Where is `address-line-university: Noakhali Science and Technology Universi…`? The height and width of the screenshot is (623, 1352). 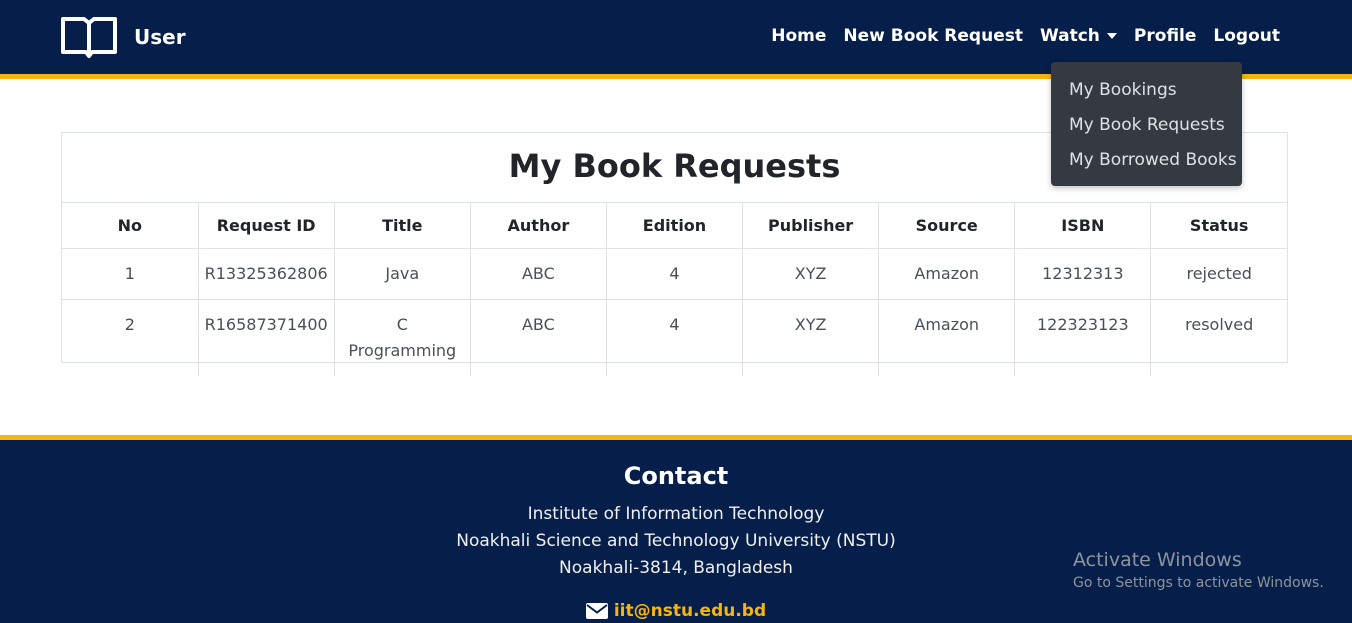
address-line-university: Noakhali Science and Technology Universi… is located at coordinates (676, 541).